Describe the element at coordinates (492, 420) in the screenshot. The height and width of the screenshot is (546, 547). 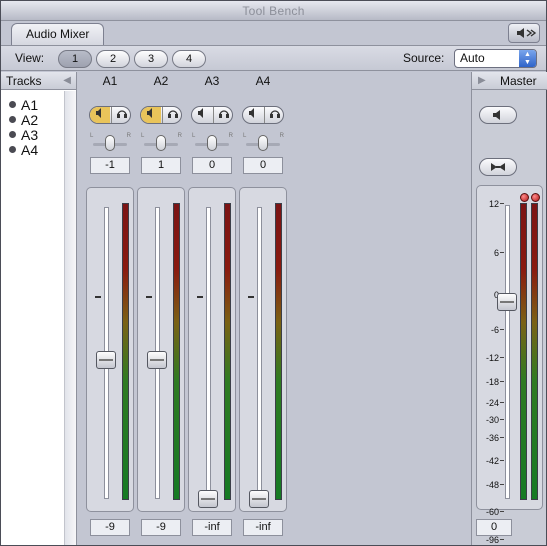
I see `db-scale-label: -30` at that location.